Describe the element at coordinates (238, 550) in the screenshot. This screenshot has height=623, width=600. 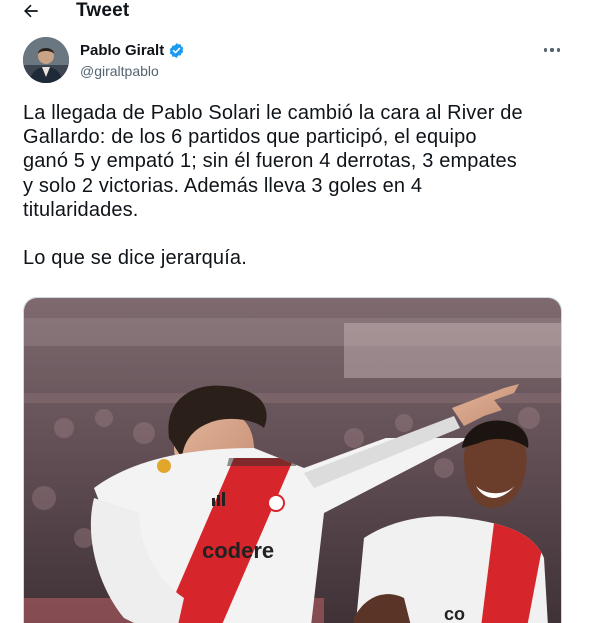
I see `jersey-sponsor: codere` at that location.